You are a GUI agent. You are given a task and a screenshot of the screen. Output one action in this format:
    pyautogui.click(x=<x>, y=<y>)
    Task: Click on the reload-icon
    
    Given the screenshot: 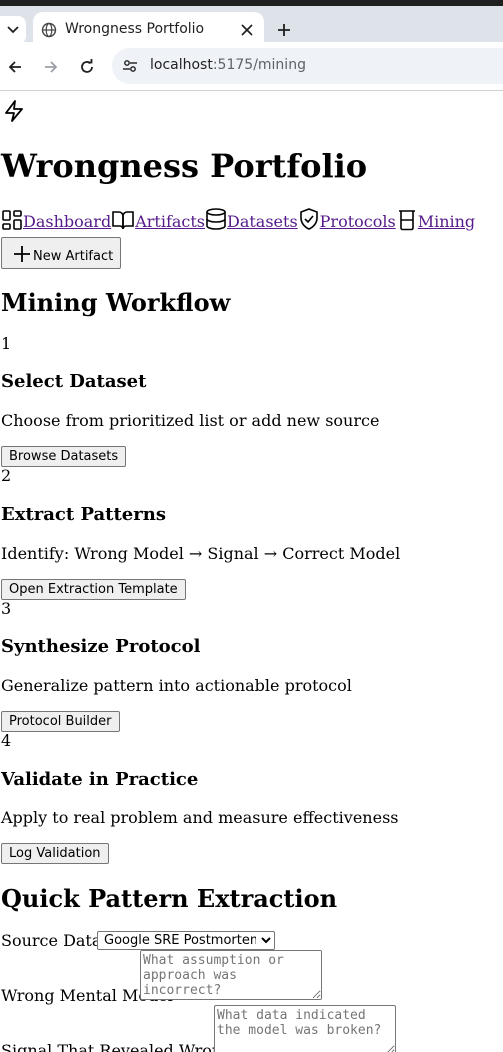 What is the action you would take?
    pyautogui.click(x=87, y=67)
    